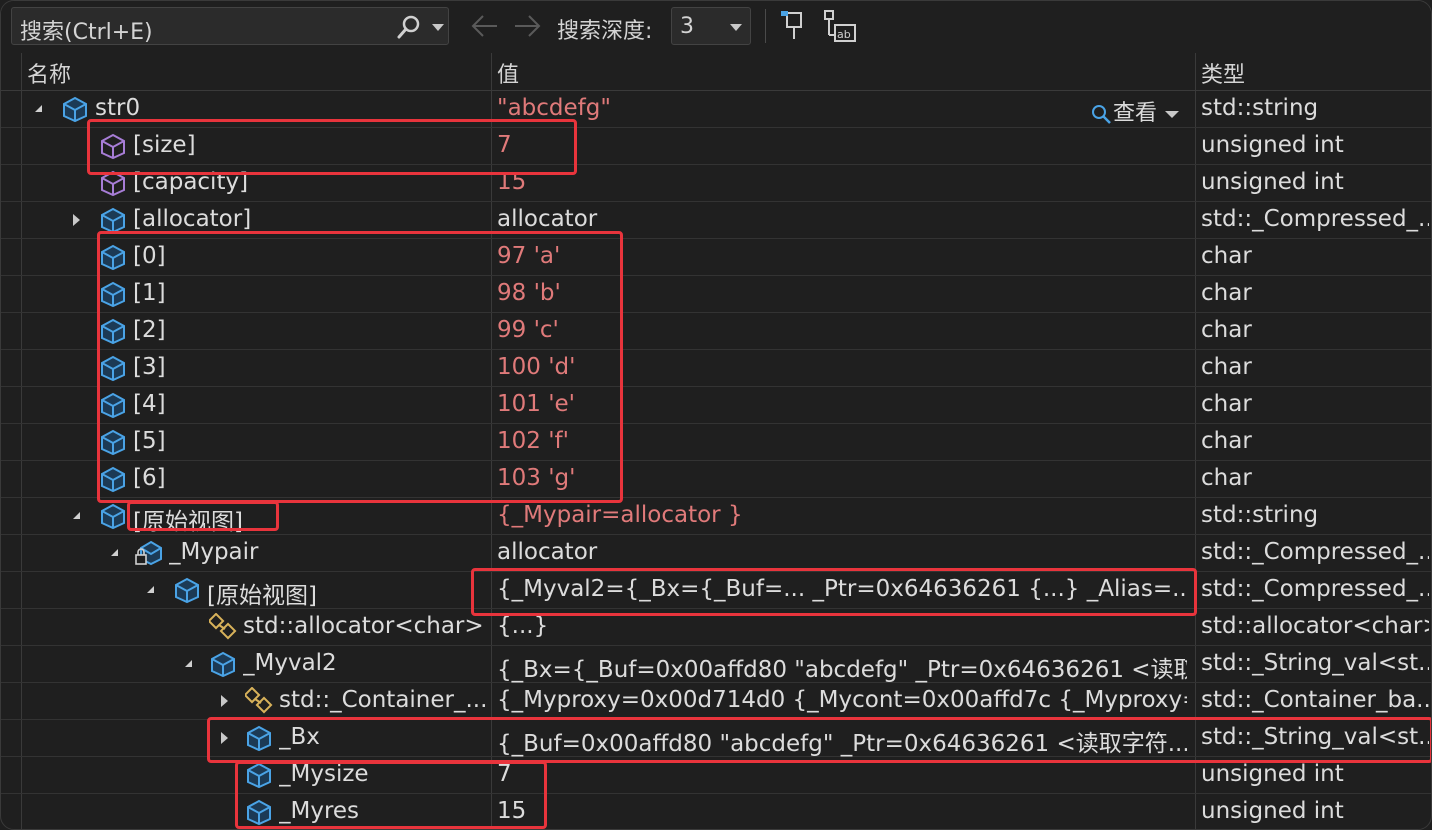 This screenshot has height=830, width=1432. Describe the element at coordinates (794, 26) in the screenshot. I see `pin-icon` at that location.